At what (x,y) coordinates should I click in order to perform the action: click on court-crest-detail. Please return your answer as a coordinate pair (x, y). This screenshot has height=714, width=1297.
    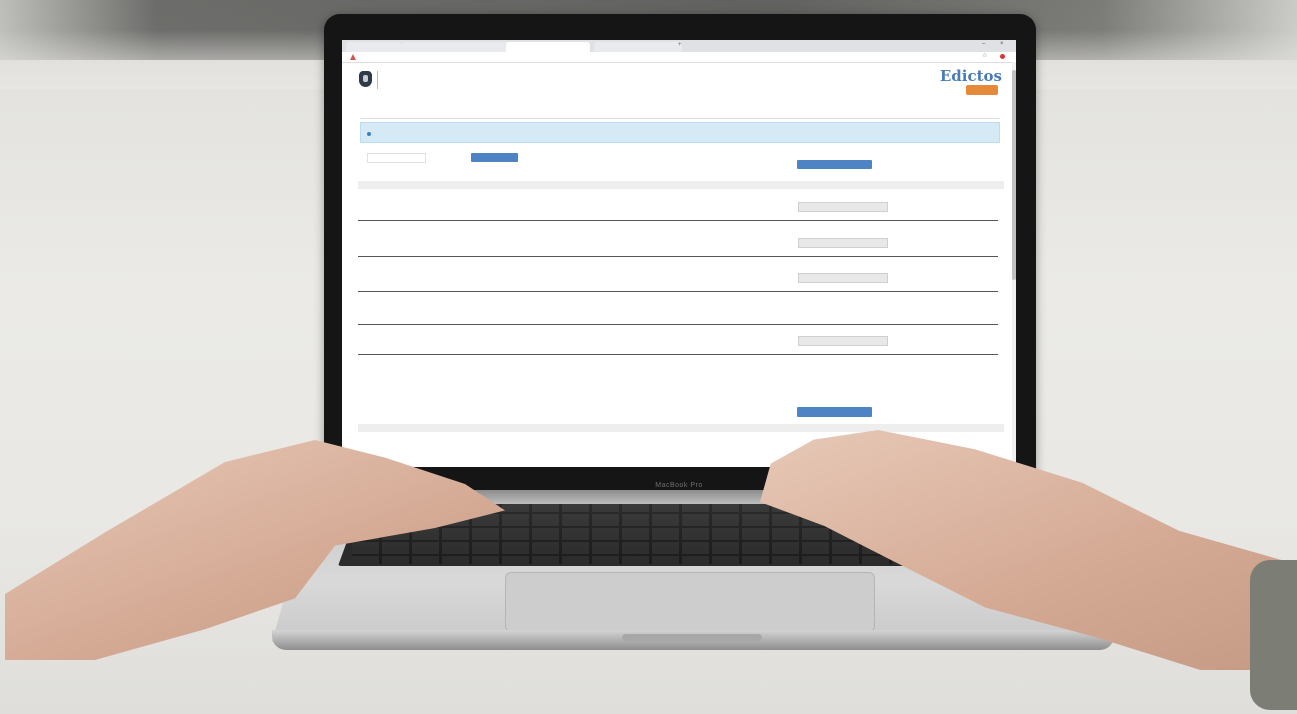
    Looking at the image, I should click on (365, 78).